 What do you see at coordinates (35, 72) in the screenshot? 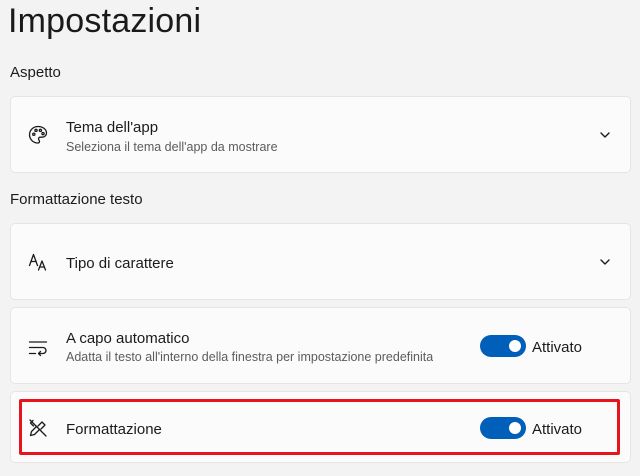
I see `section-title-appearance: Aspetto` at bounding box center [35, 72].